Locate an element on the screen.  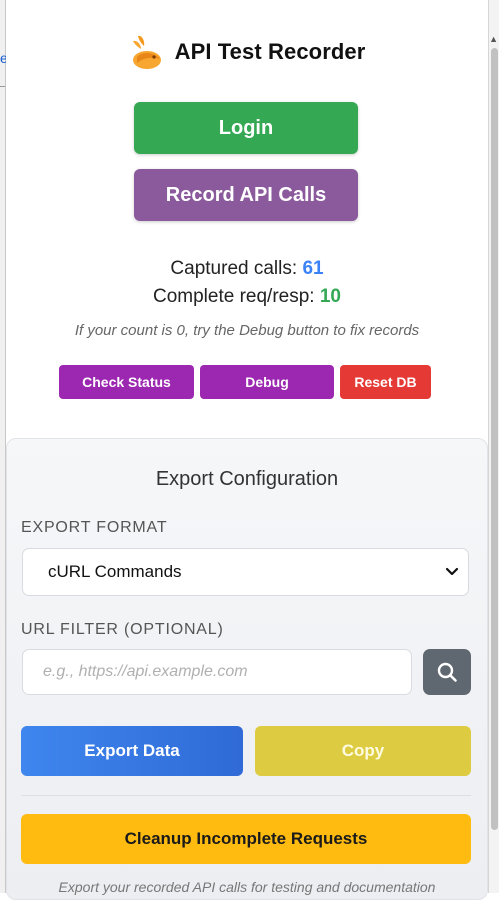
scrollbar-track: ▲ is located at coordinates (493, 446).